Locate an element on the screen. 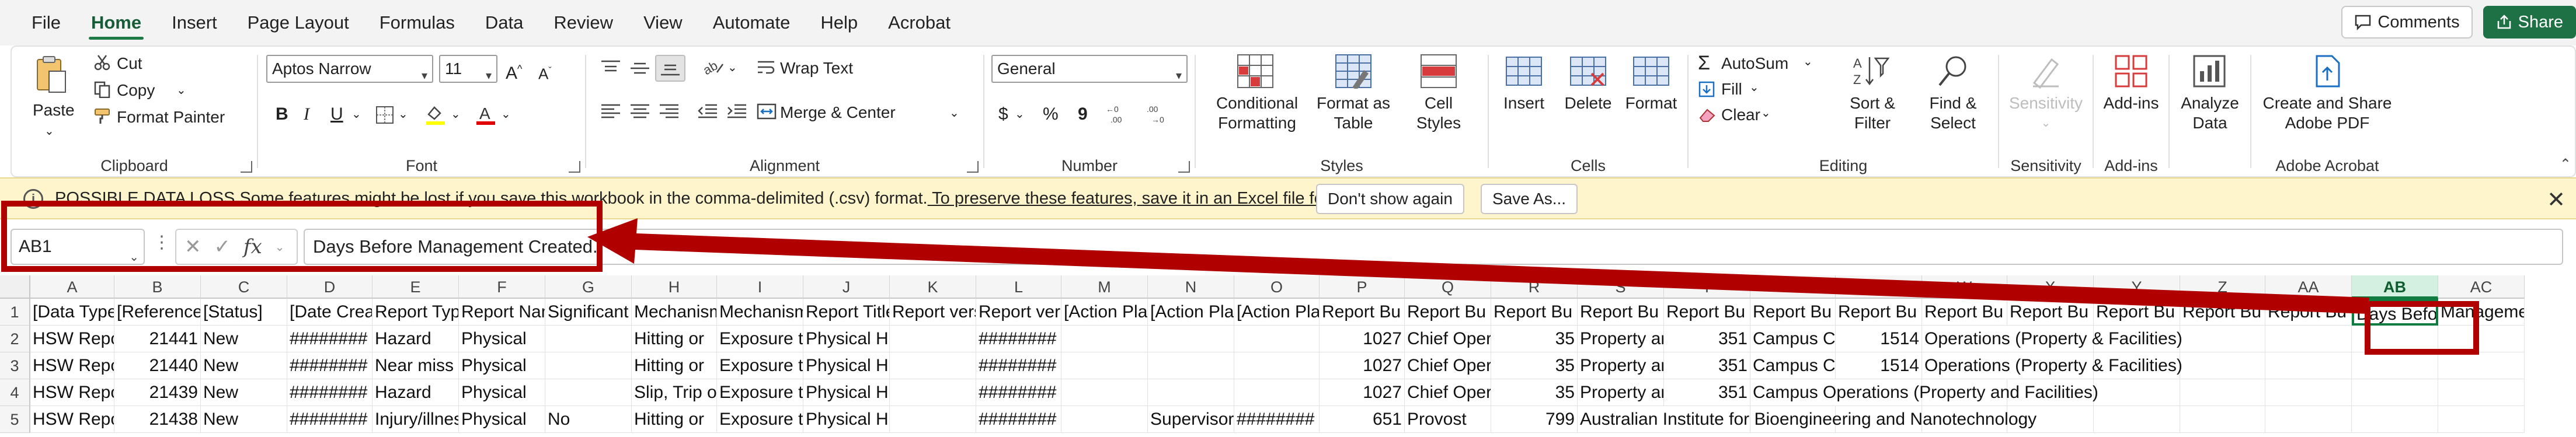  cell-p4: 1027 is located at coordinates (1362, 392).